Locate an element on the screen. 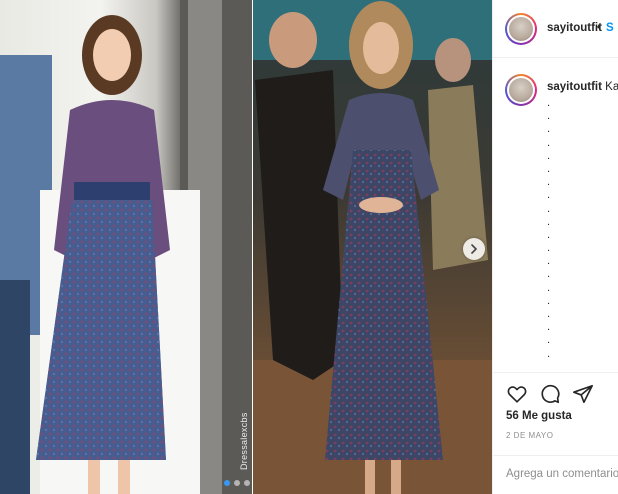  comment-input is located at coordinates (562, 474).